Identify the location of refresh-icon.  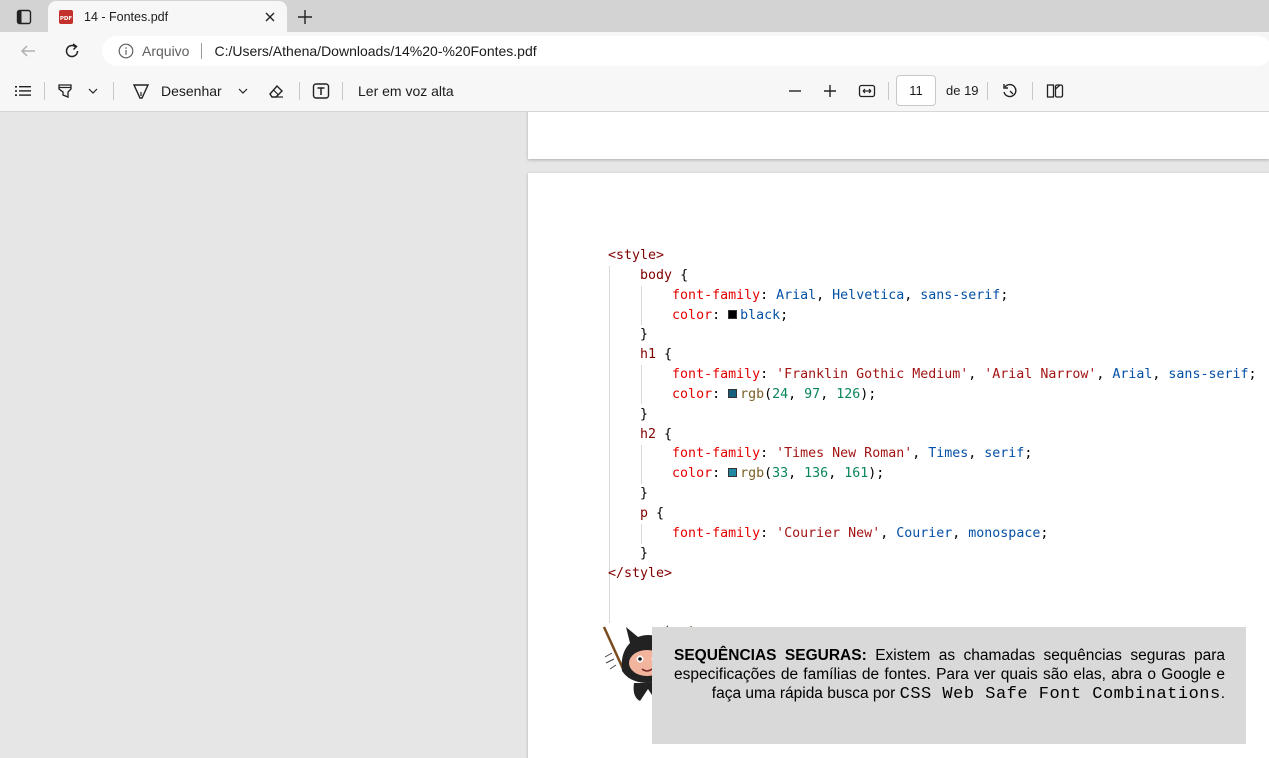
(72, 50).